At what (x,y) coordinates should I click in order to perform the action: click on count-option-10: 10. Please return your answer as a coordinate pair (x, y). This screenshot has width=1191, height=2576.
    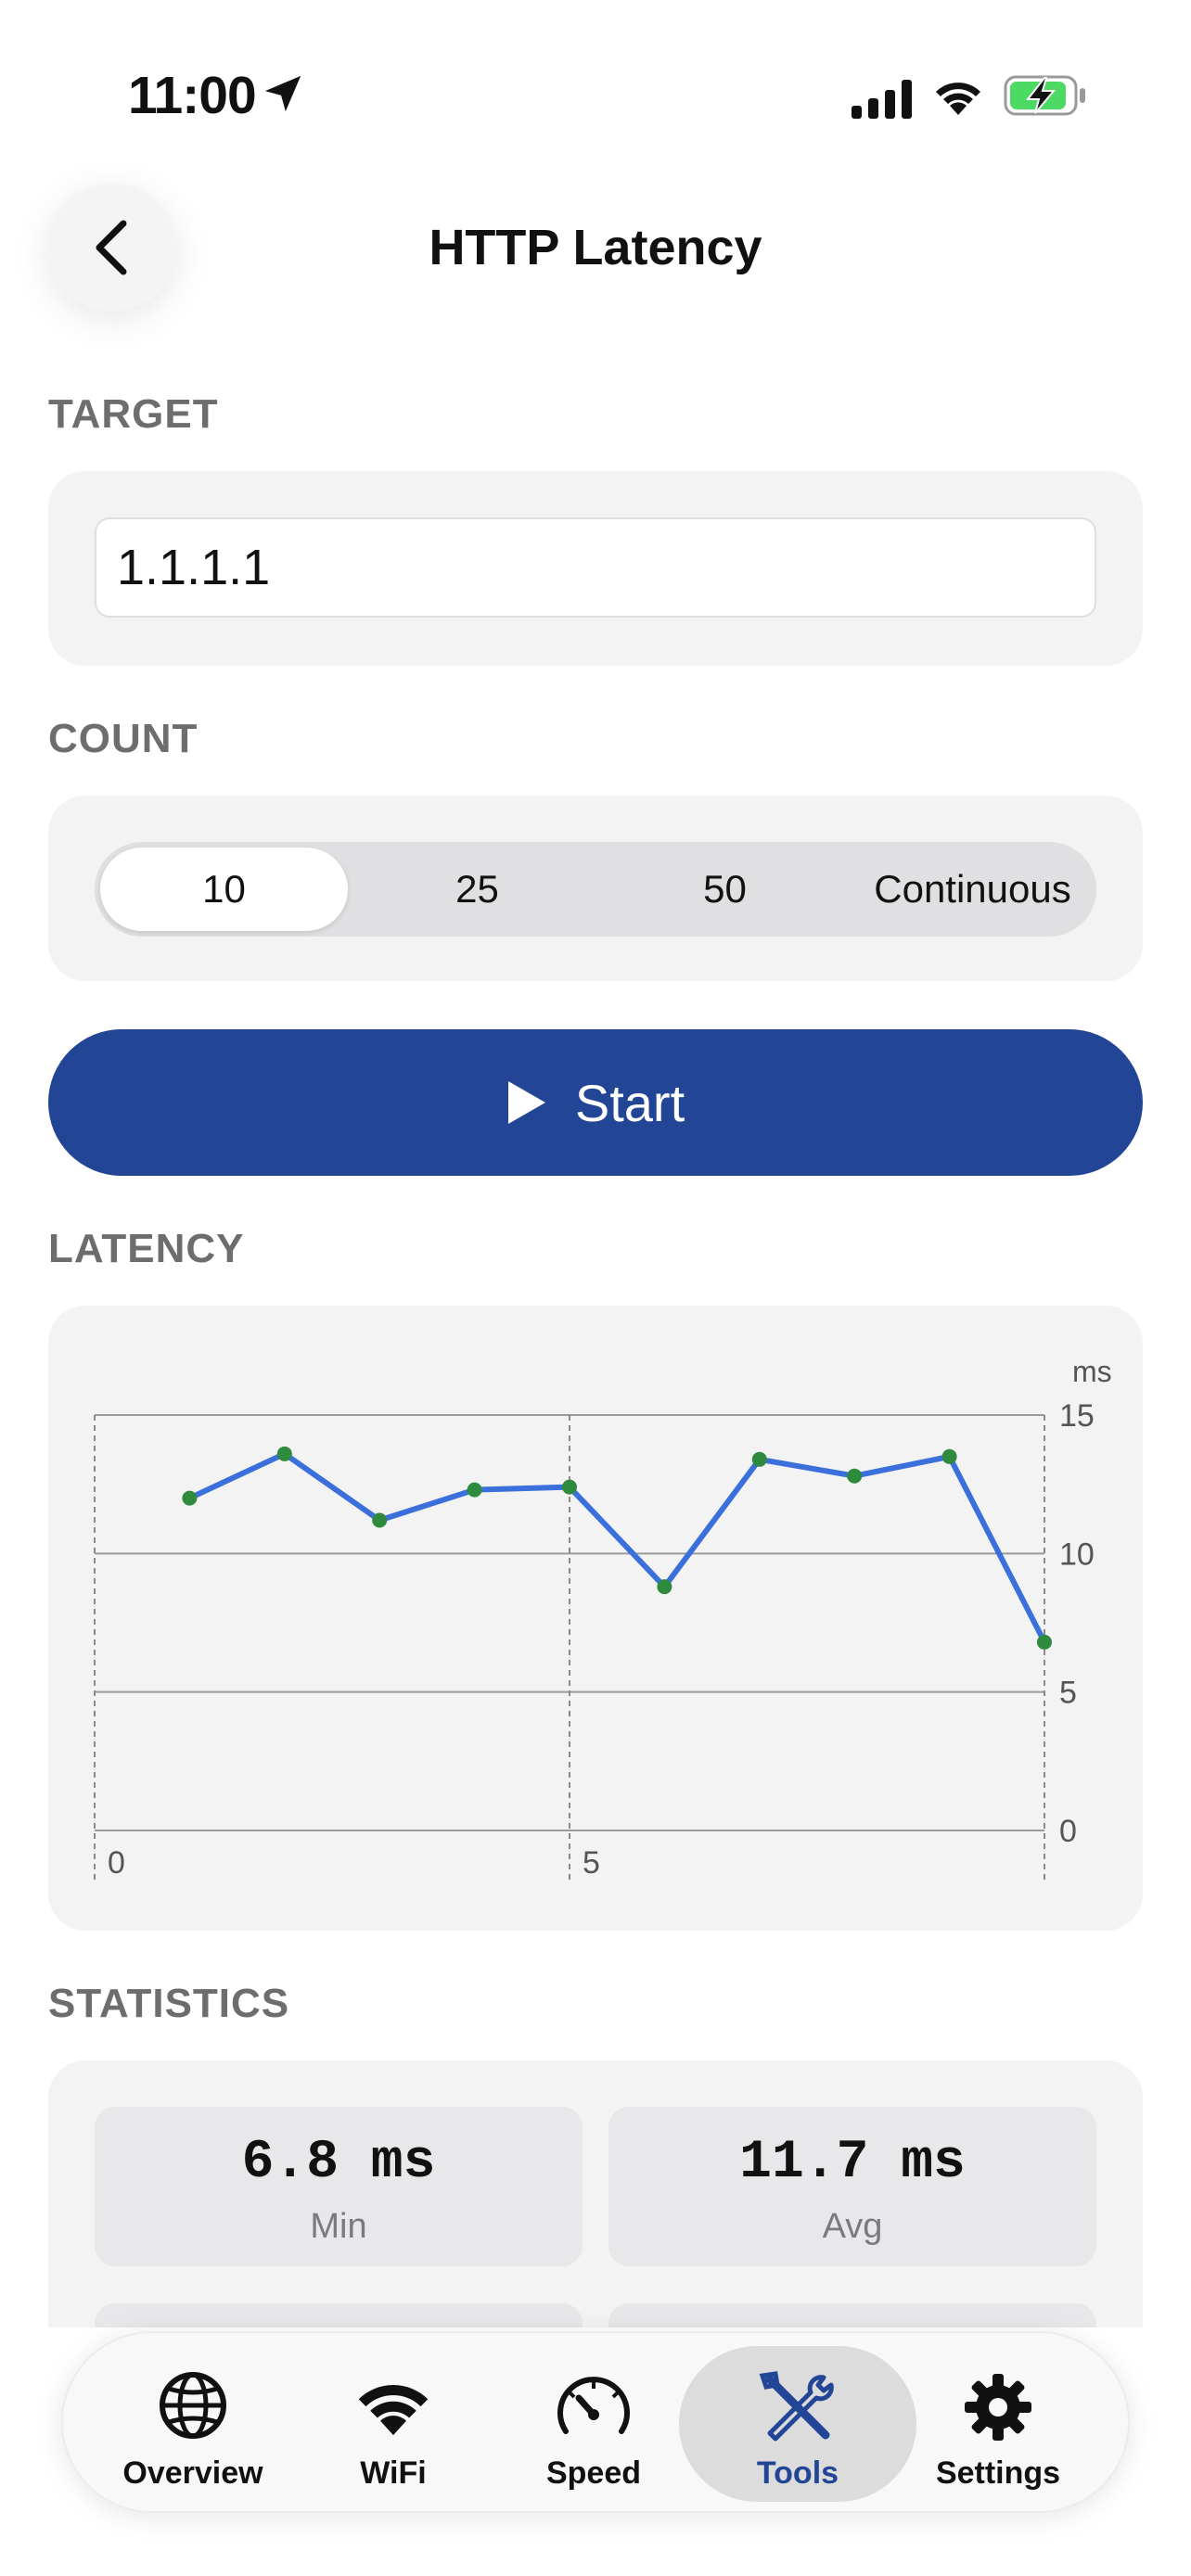
    Looking at the image, I should click on (224, 890).